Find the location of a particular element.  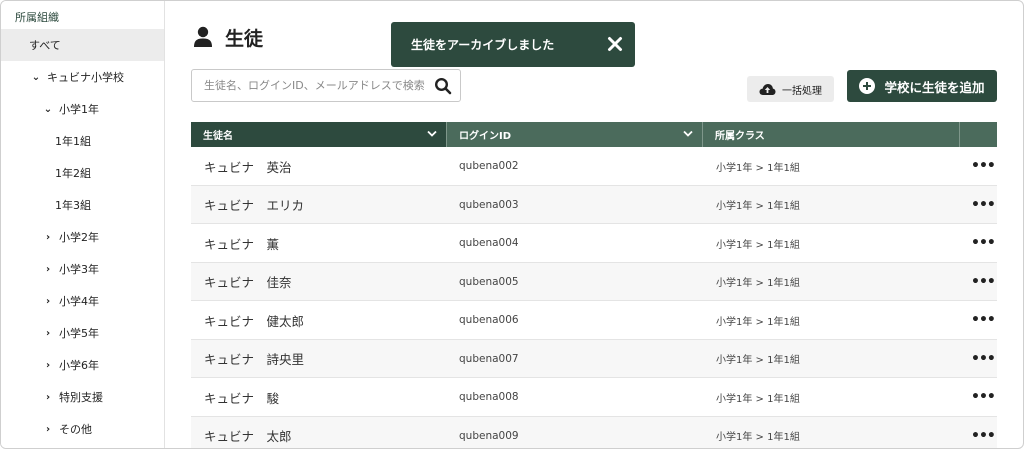

login-id: qubena007 is located at coordinates (489, 358).